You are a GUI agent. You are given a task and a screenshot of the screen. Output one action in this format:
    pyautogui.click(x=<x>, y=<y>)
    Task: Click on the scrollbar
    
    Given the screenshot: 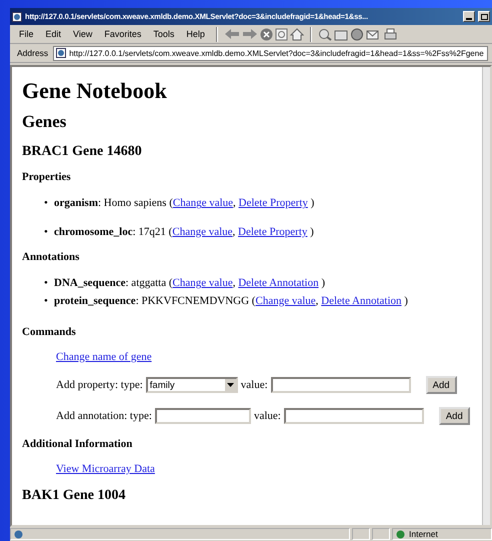 What is the action you would take?
    pyautogui.click(x=486, y=296)
    